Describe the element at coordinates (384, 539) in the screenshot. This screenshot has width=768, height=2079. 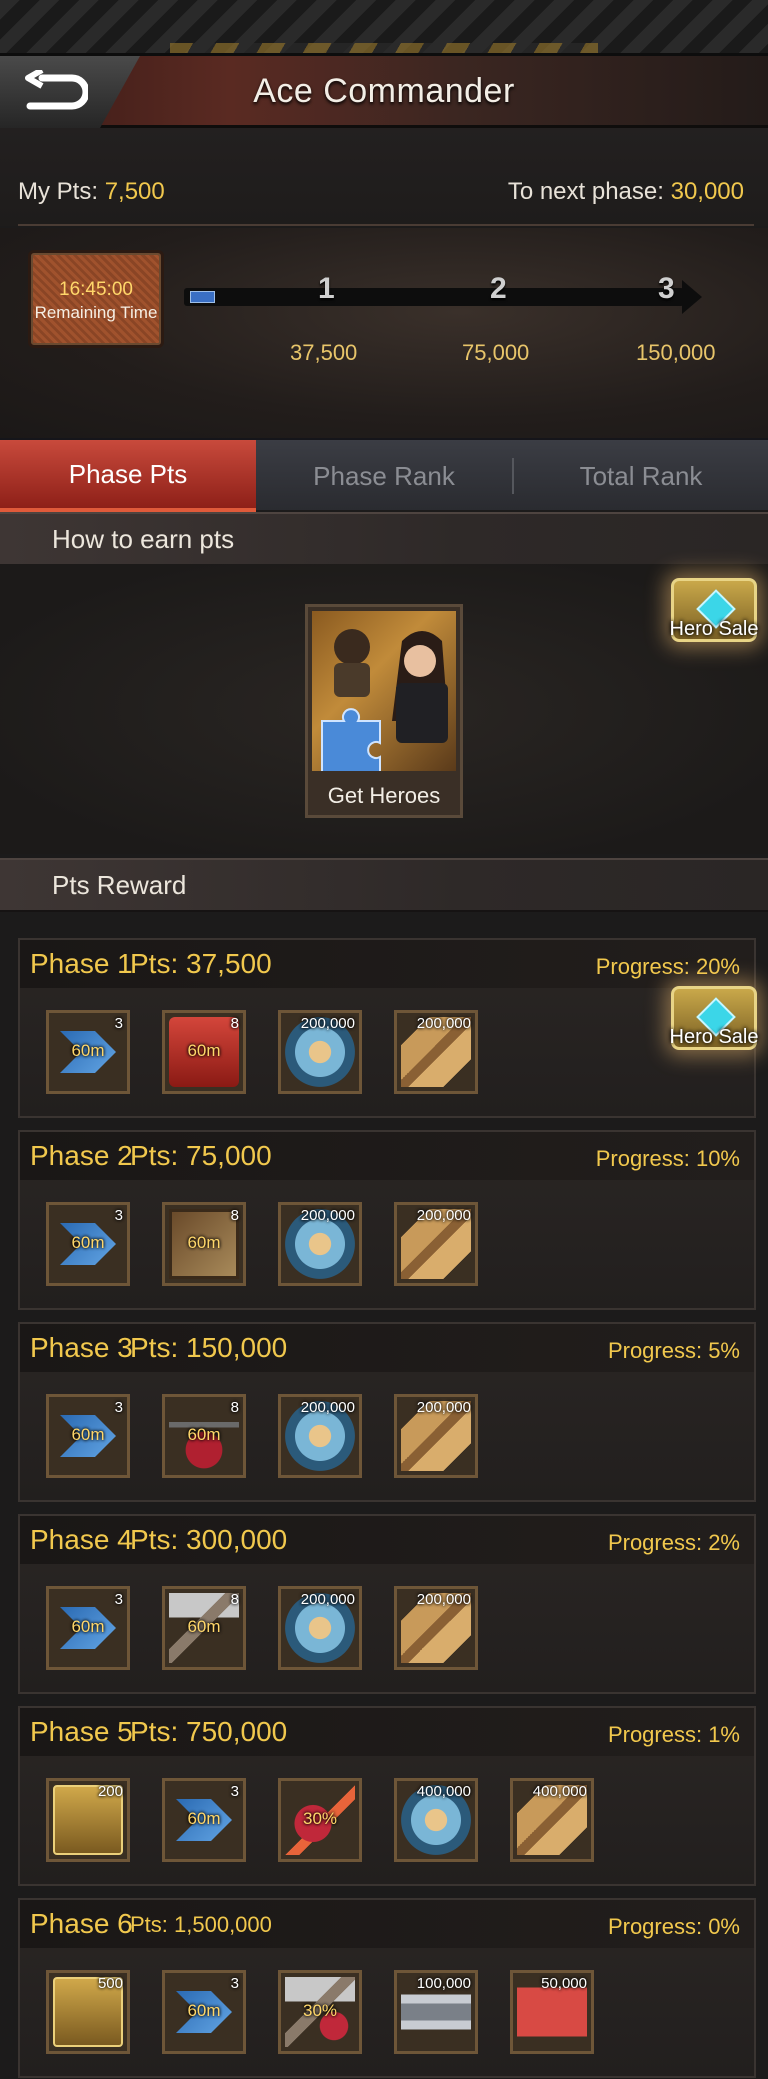
I see `earn-section-header: How to earn pts` at that location.